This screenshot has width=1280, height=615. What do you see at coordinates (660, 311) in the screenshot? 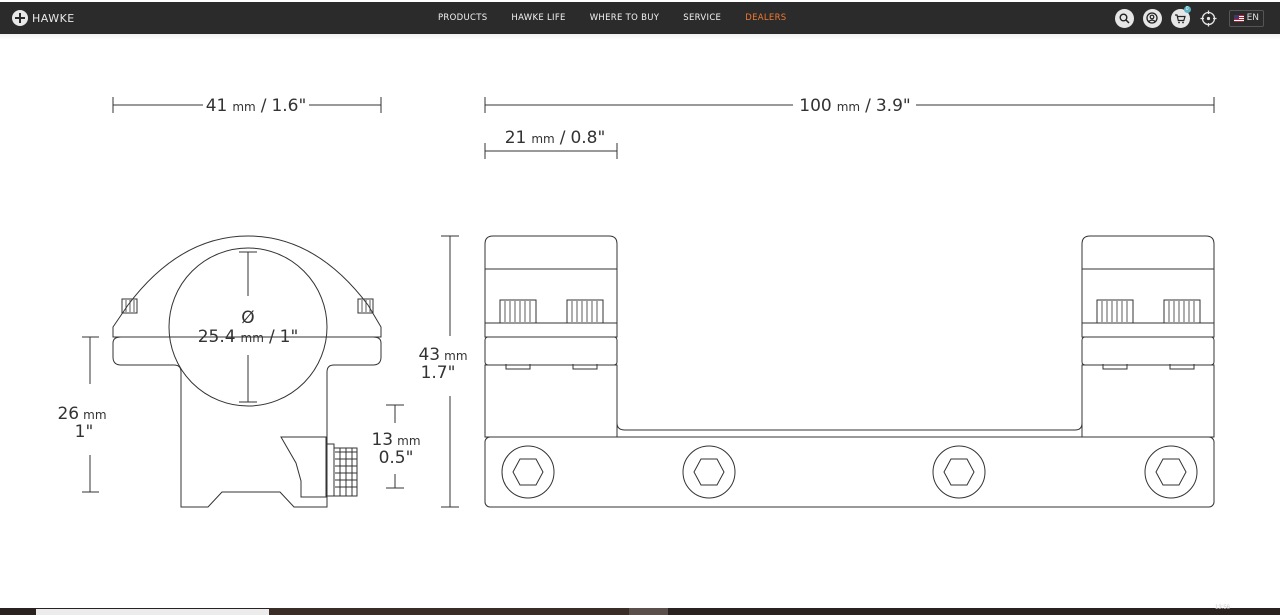
I see `knurl-detail` at bounding box center [660, 311].